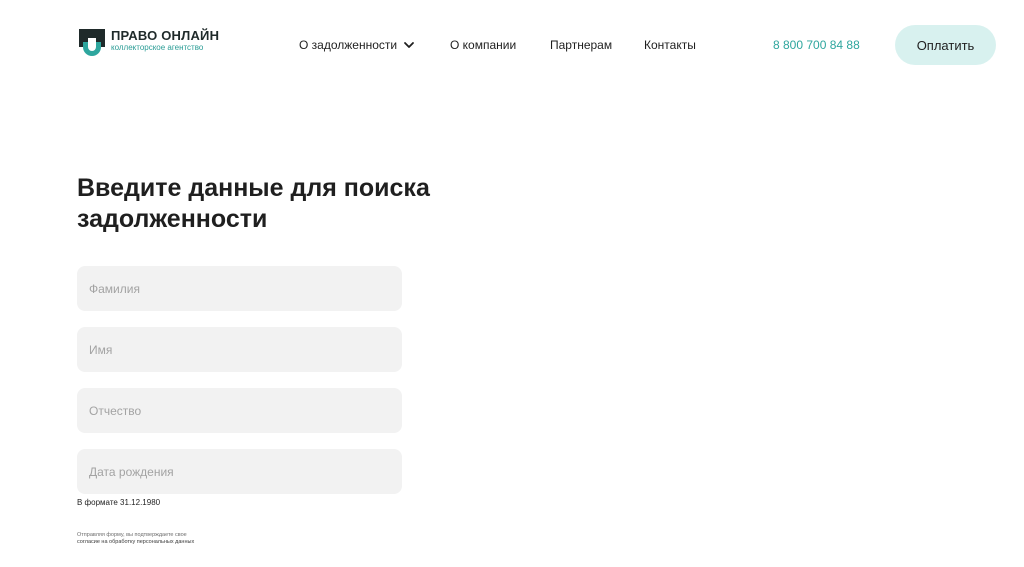  I want to click on logo-icon, so click(92, 42).